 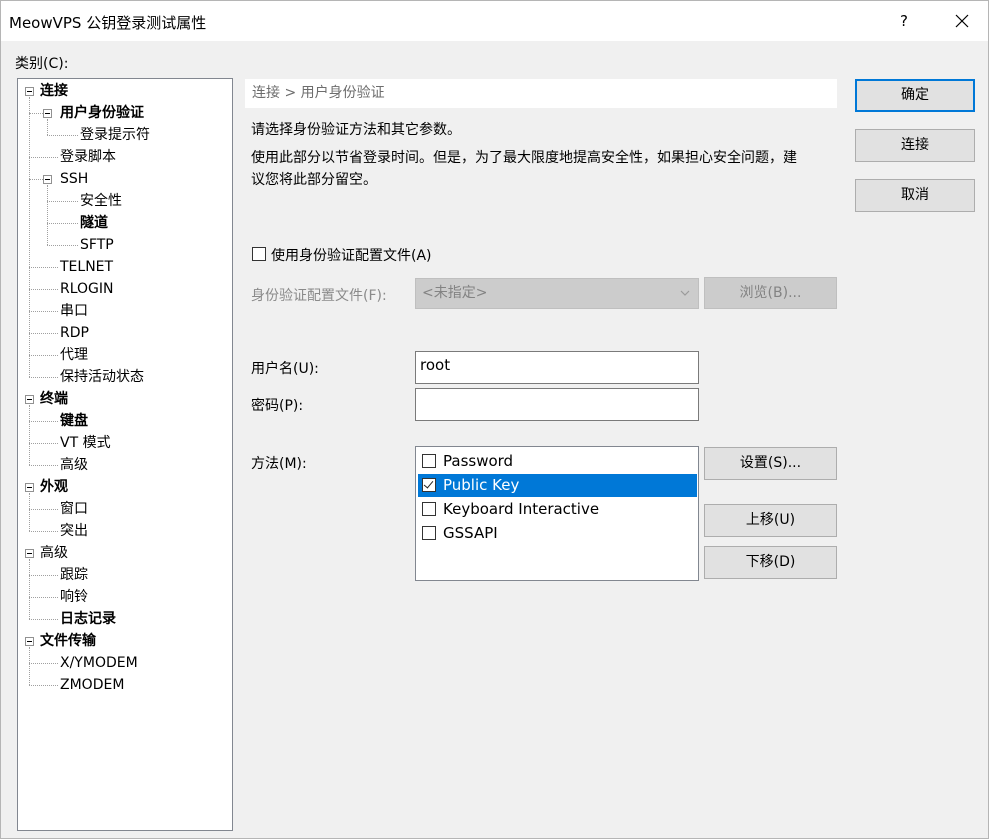 I want to click on close-icon, so click(x=962, y=21).